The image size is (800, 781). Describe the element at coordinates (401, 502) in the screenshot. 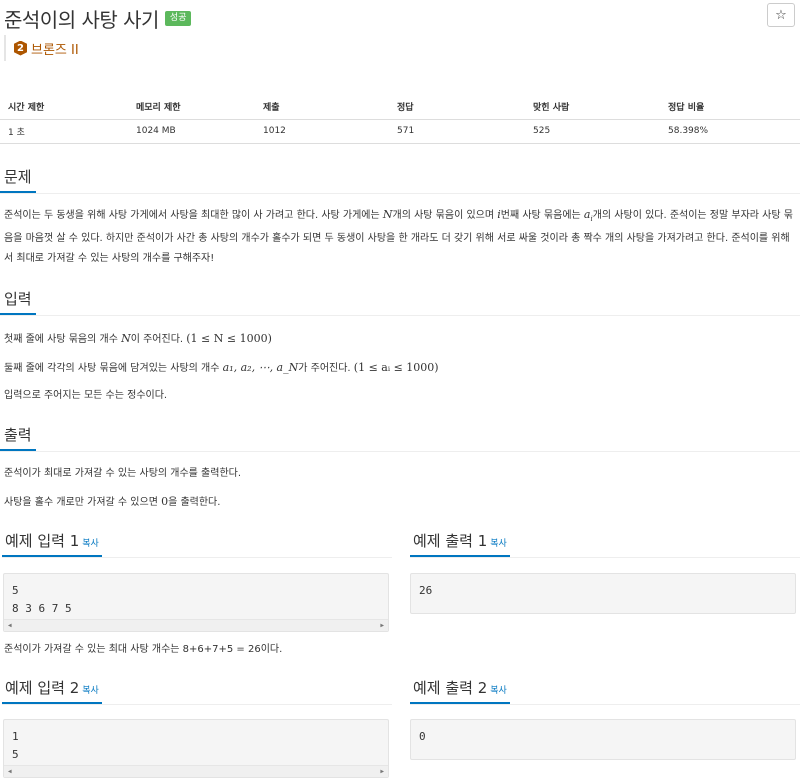

I see `output-line-2: 사탕을 홀수 개로만 가져갈 수 있으면 0을 출력한다.` at that location.